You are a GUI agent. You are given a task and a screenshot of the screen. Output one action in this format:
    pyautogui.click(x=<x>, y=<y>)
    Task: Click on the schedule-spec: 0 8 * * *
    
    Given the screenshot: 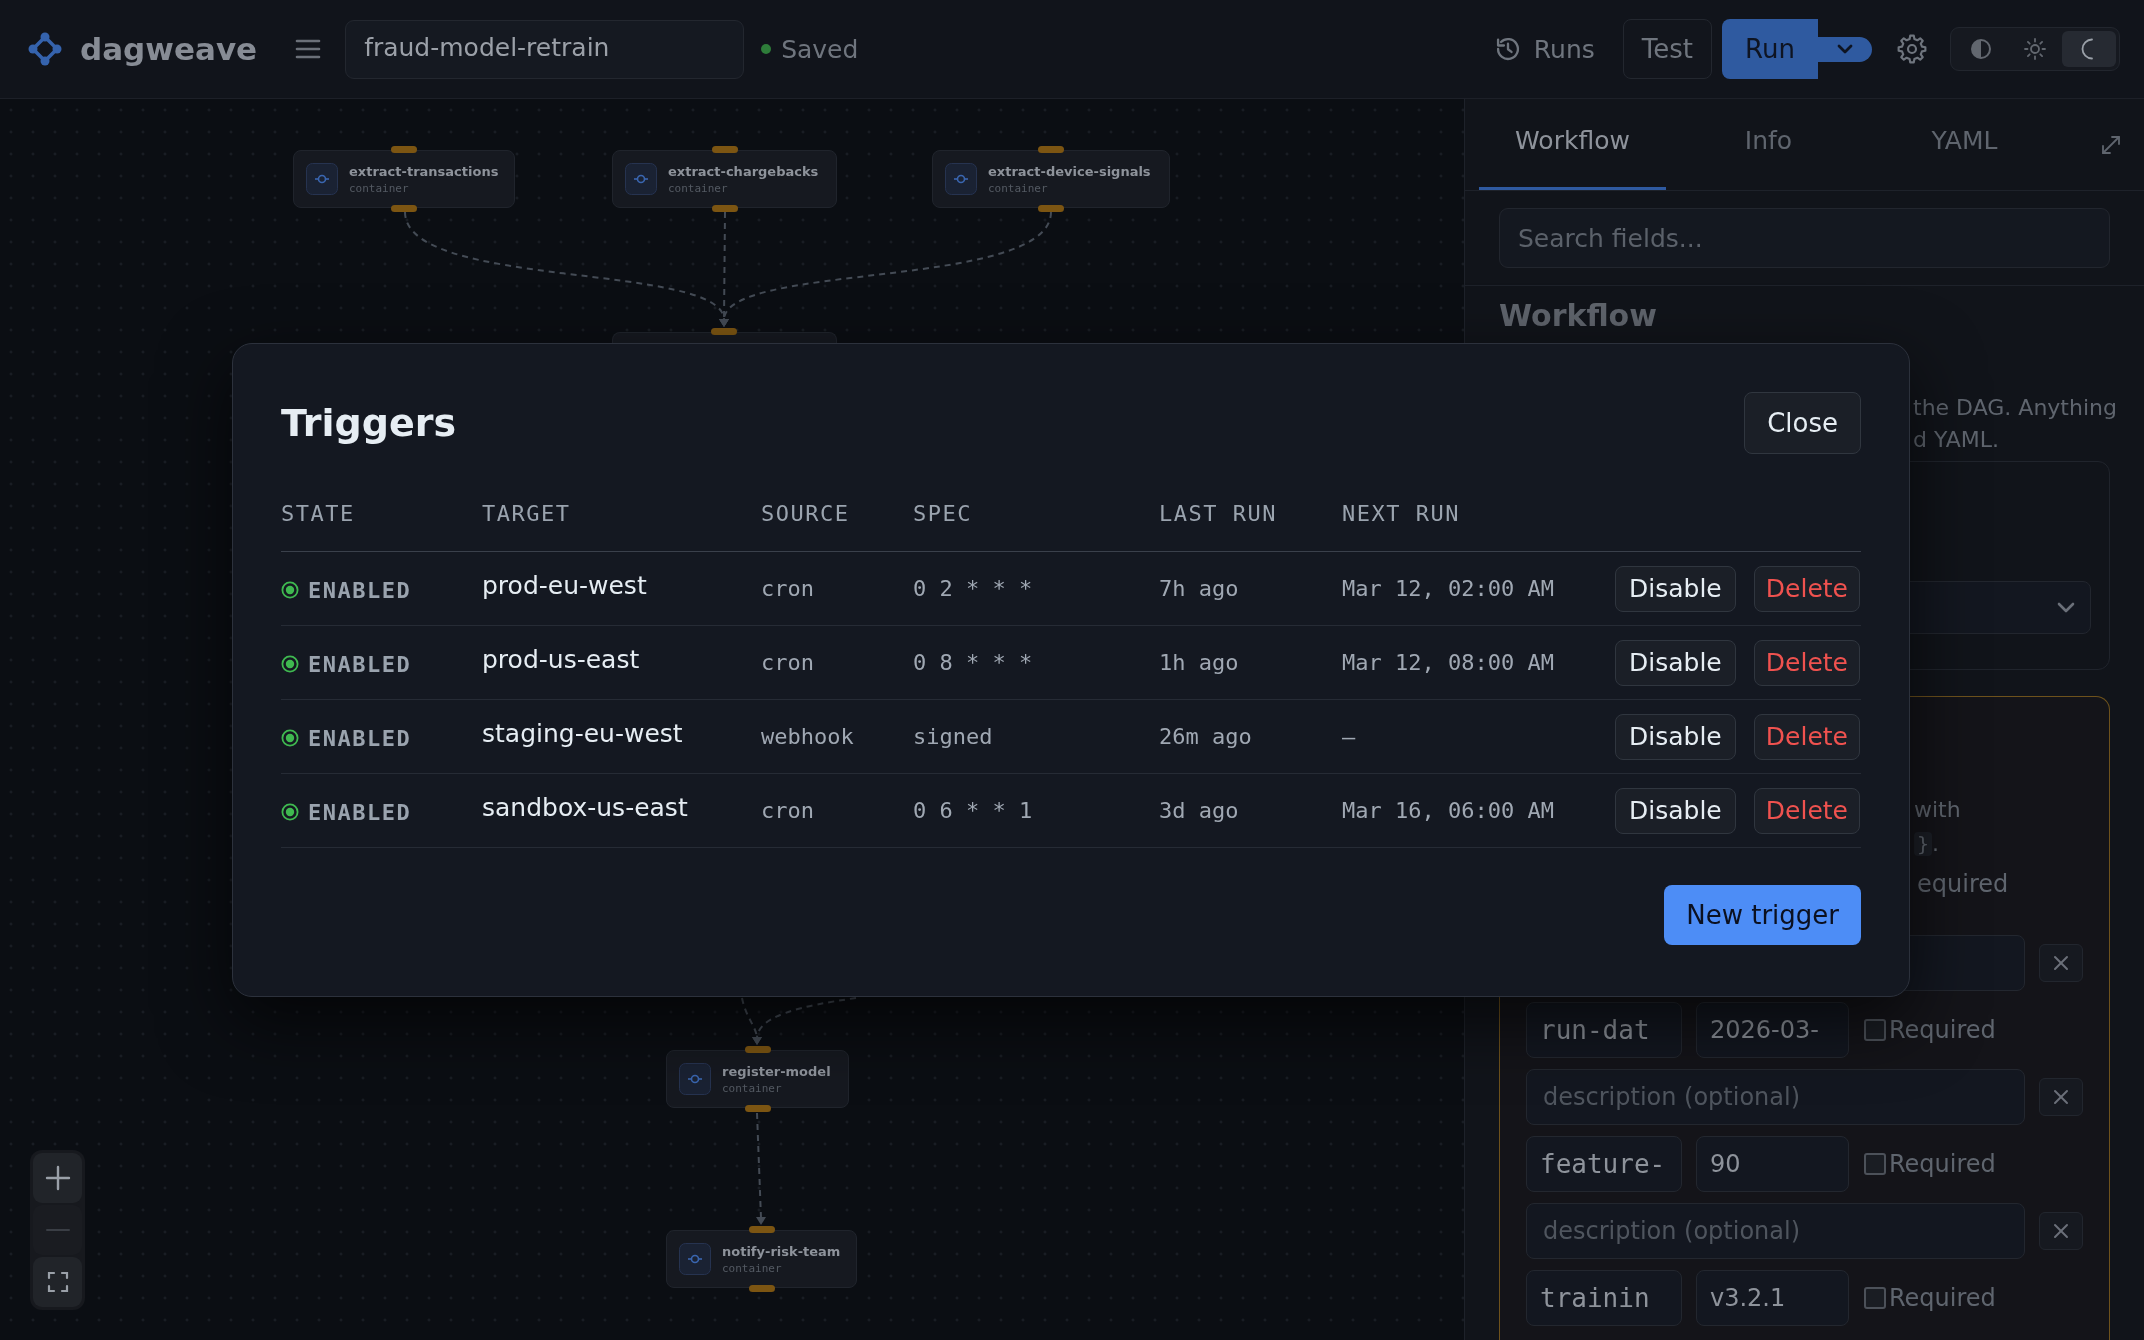 What is the action you would take?
    pyautogui.click(x=973, y=662)
    